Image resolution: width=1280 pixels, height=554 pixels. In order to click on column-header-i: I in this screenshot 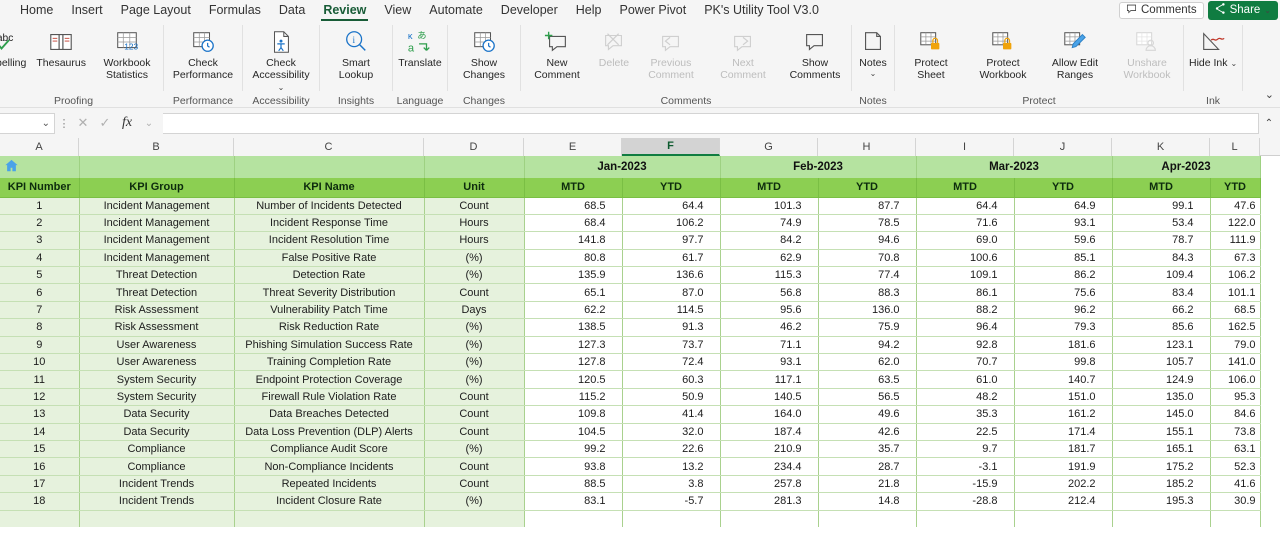, I will do `click(965, 147)`.